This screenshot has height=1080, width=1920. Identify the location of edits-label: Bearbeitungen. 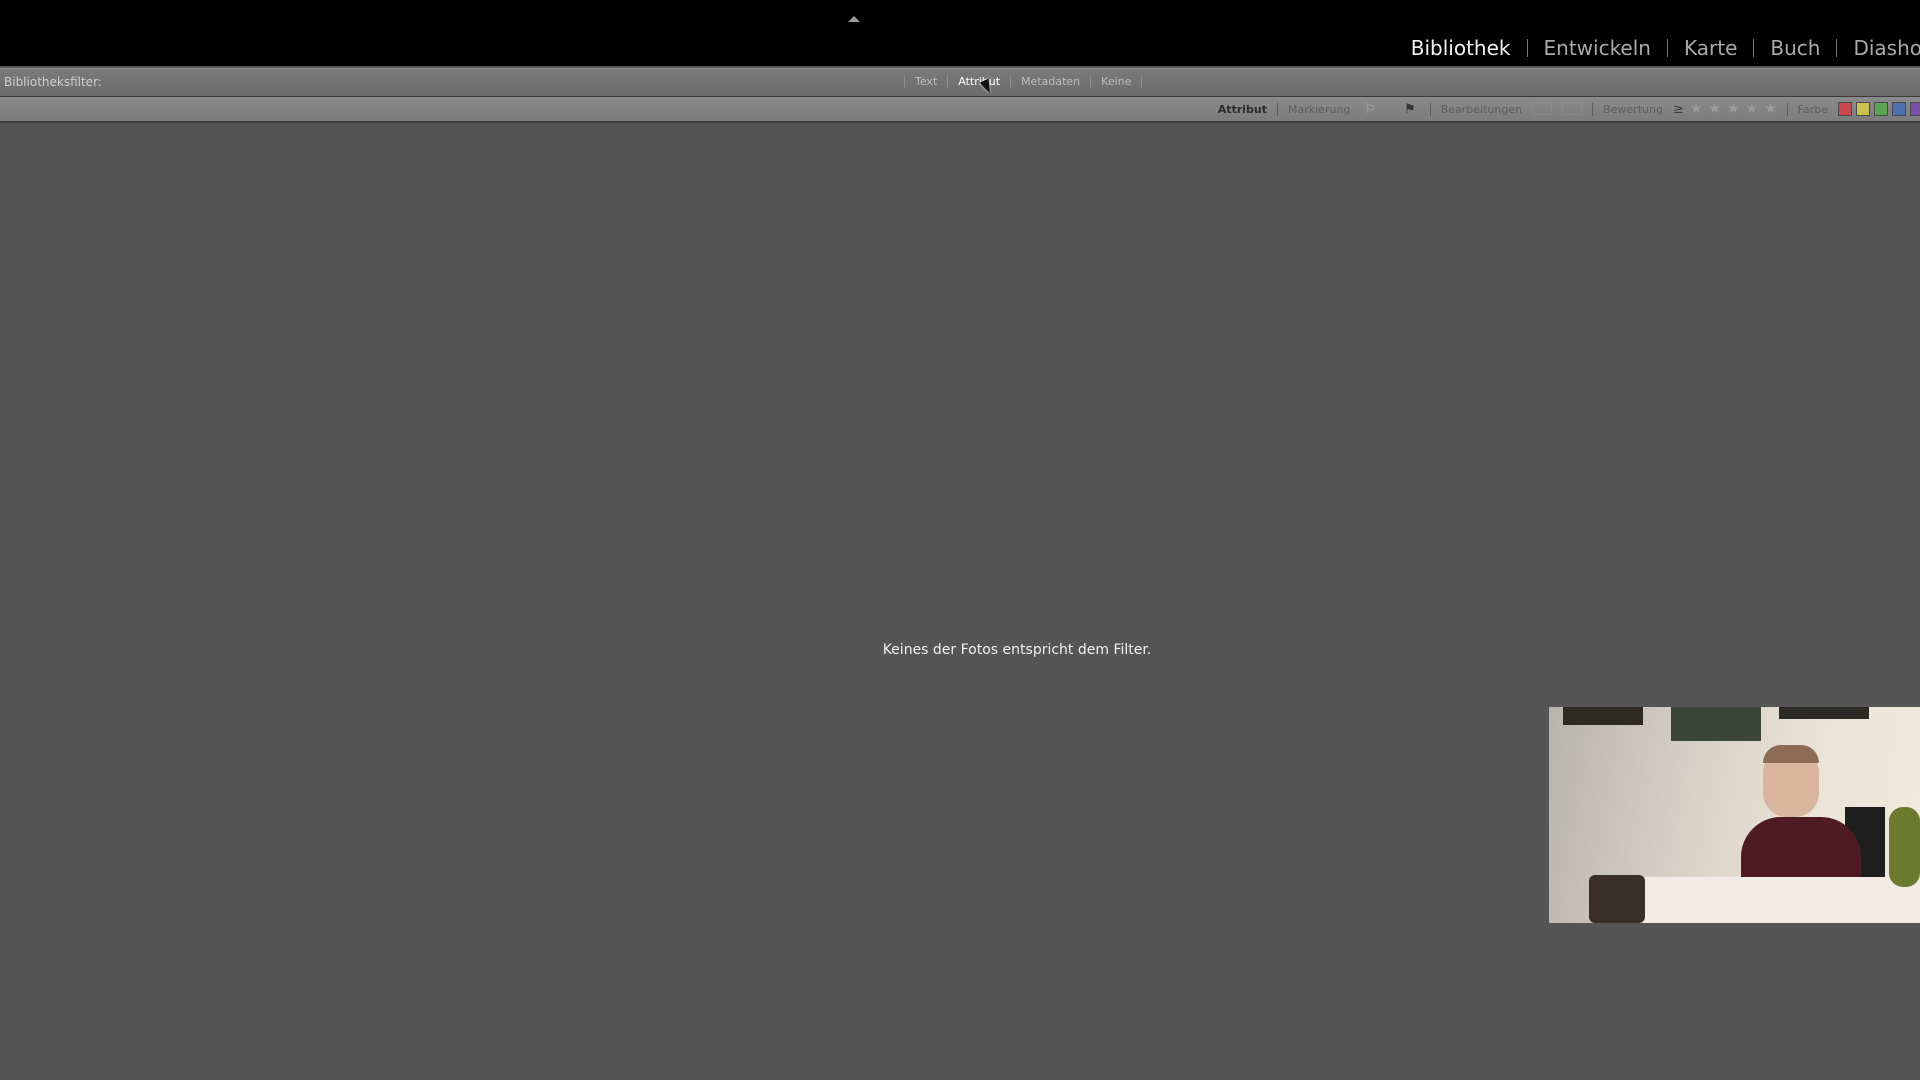
(1481, 109).